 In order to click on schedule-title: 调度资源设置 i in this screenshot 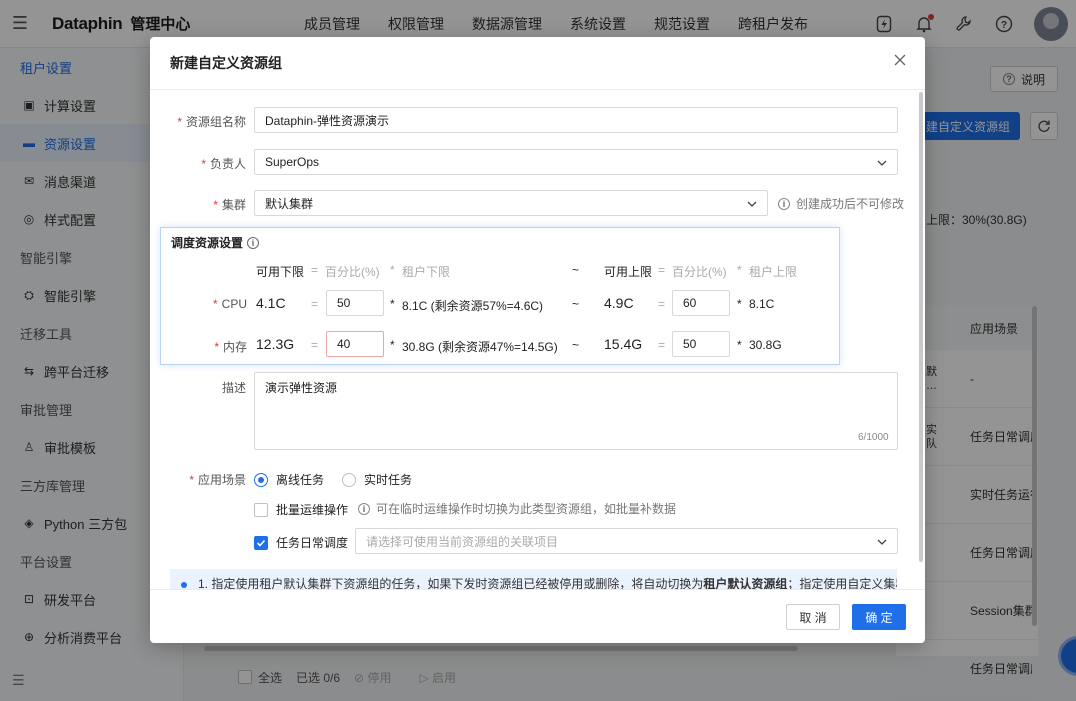, I will do `click(215, 242)`.